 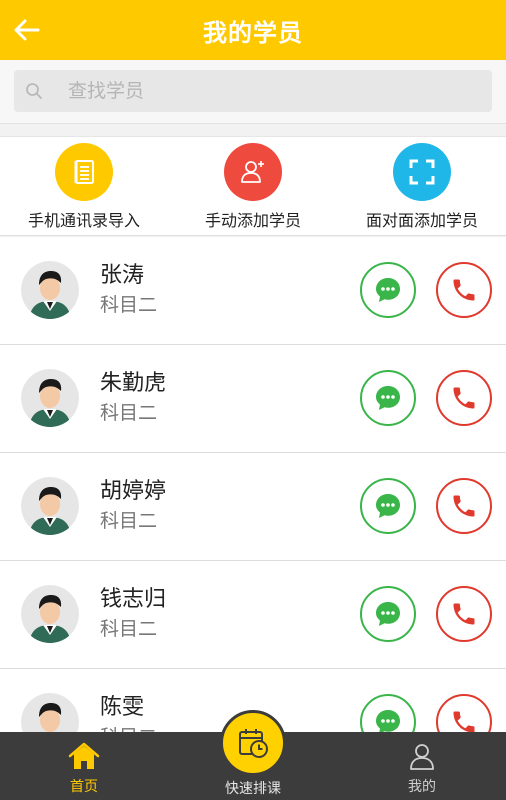 I want to click on import-contacts-label: 手机通讯录导入, so click(x=83, y=220).